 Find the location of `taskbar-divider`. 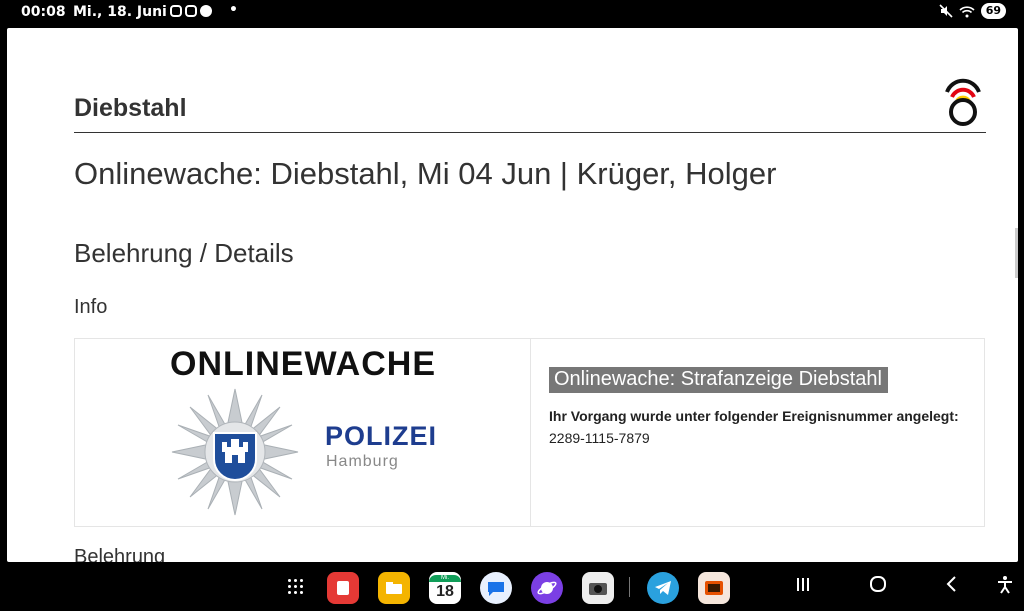

taskbar-divider is located at coordinates (629, 587).